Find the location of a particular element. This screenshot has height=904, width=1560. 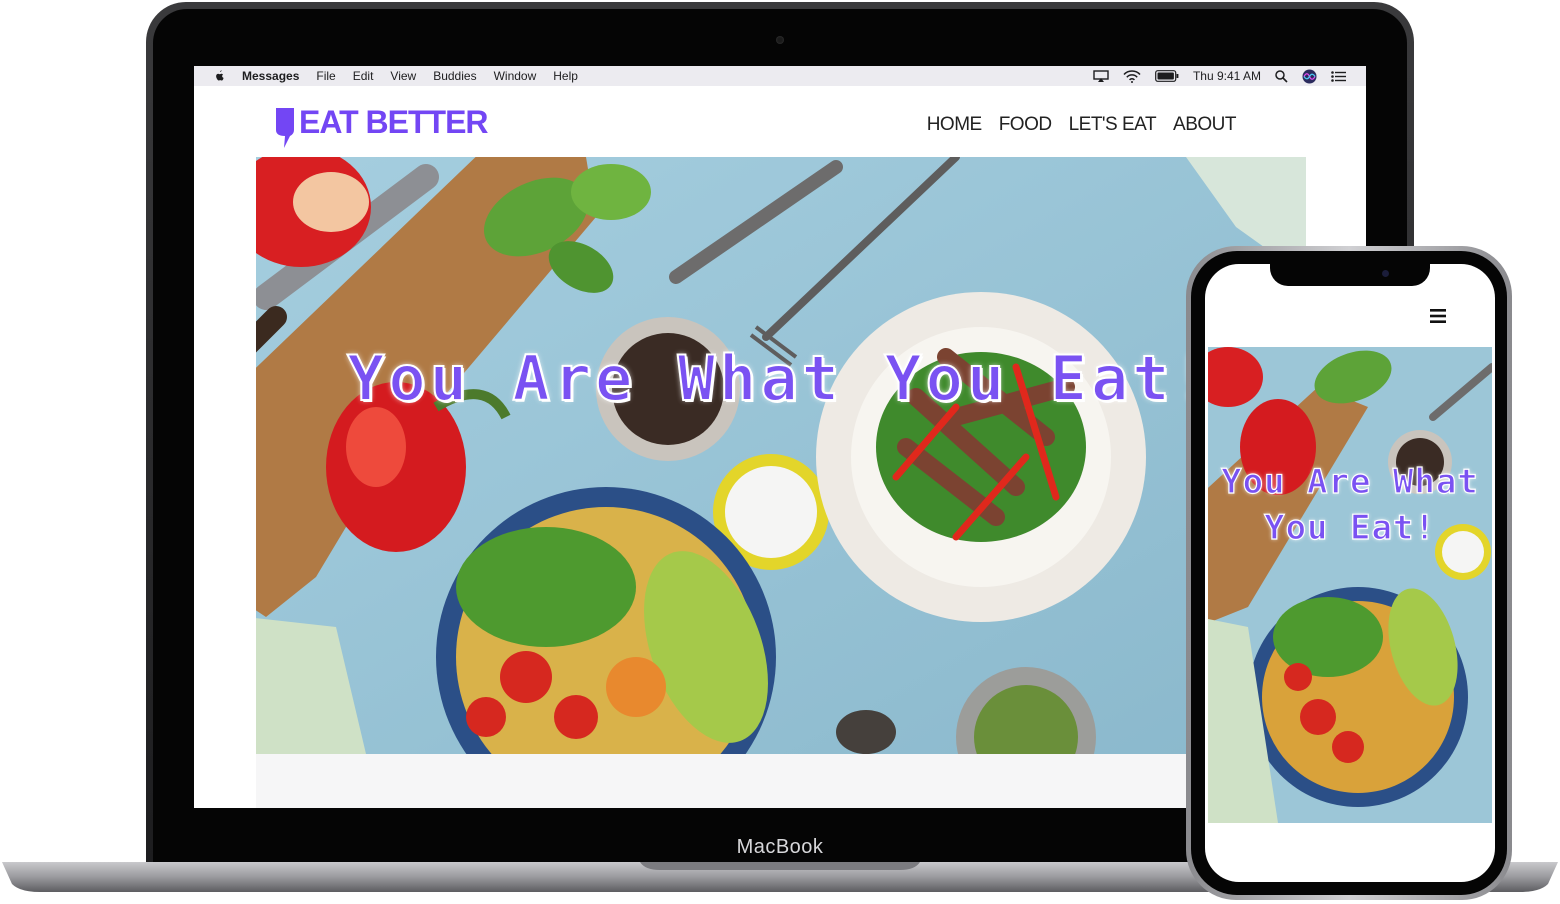

menu-edit: Edit is located at coordinates (363, 76).